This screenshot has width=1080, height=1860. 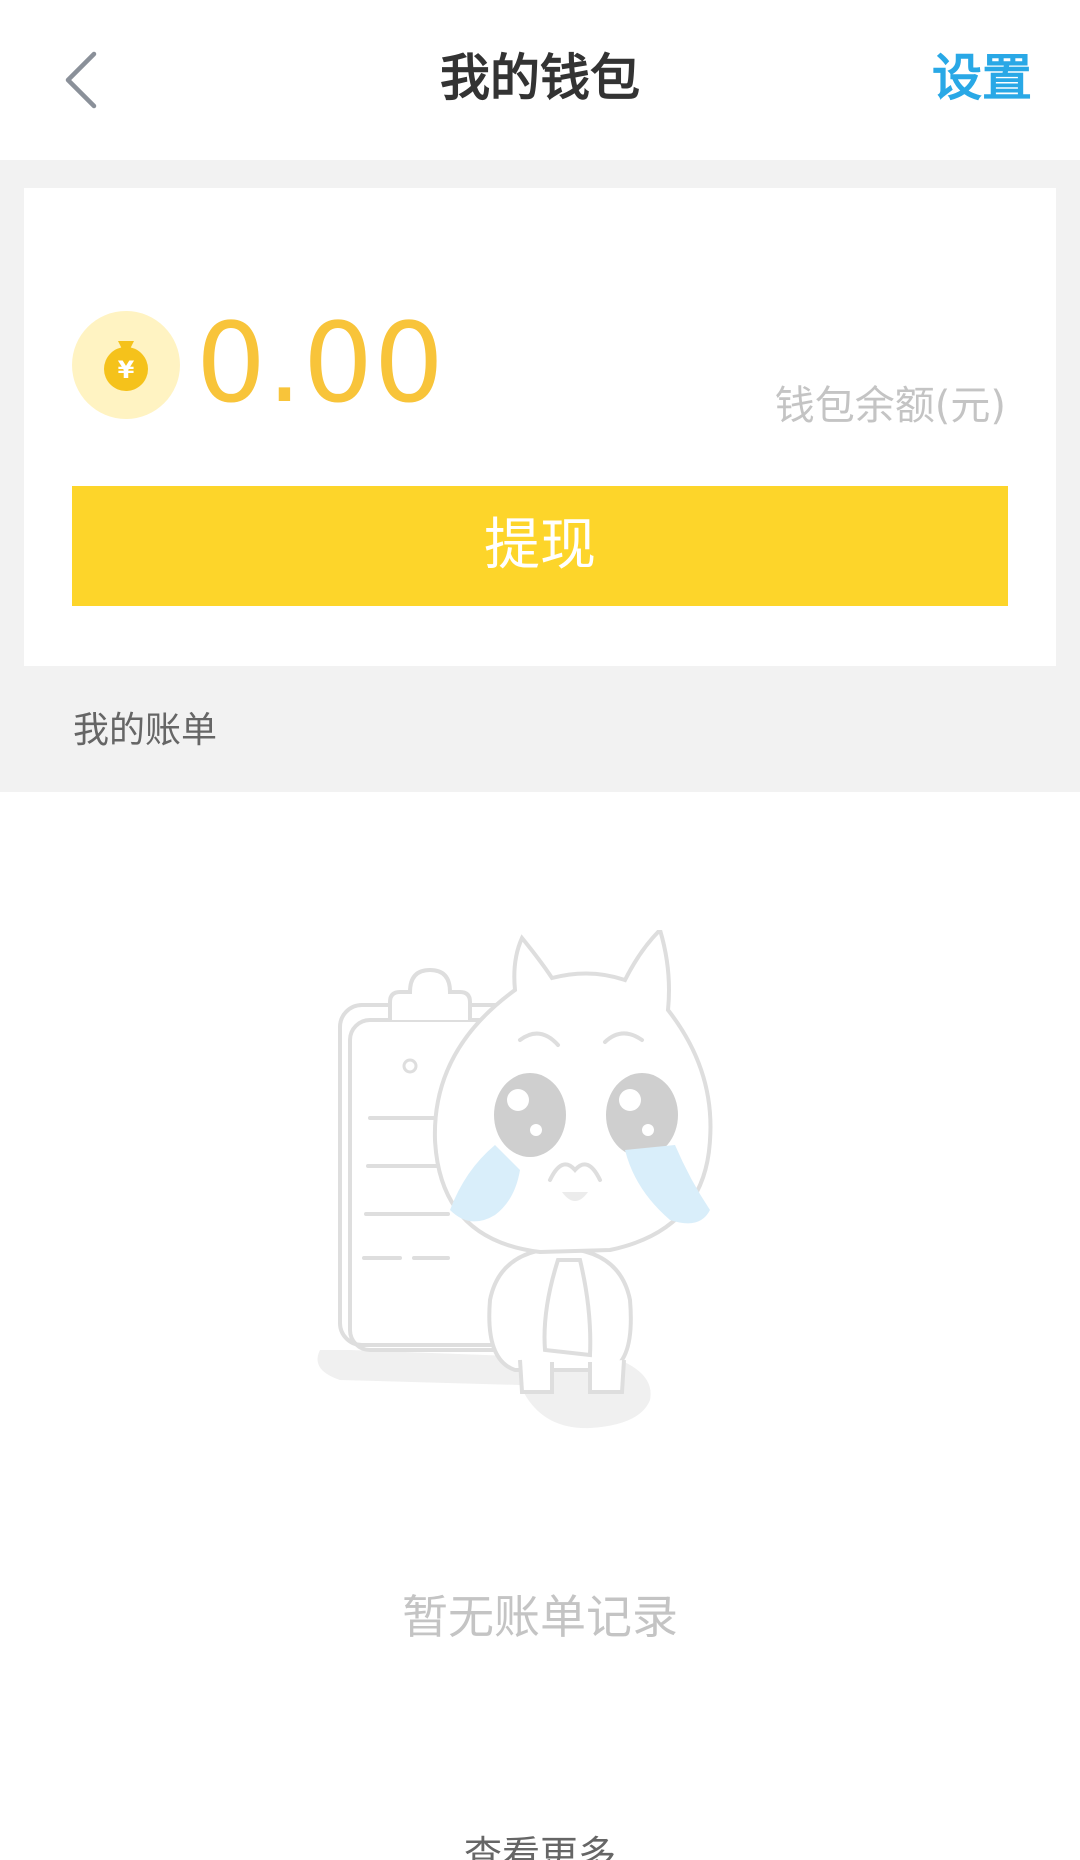 I want to click on chevron-left-icon, so click(x=81, y=80).